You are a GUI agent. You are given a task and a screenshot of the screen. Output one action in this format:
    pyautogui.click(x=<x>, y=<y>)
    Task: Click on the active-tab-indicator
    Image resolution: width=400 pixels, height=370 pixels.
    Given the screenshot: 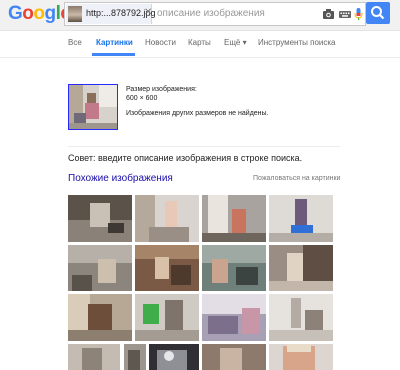 What is the action you would take?
    pyautogui.click(x=113, y=54)
    